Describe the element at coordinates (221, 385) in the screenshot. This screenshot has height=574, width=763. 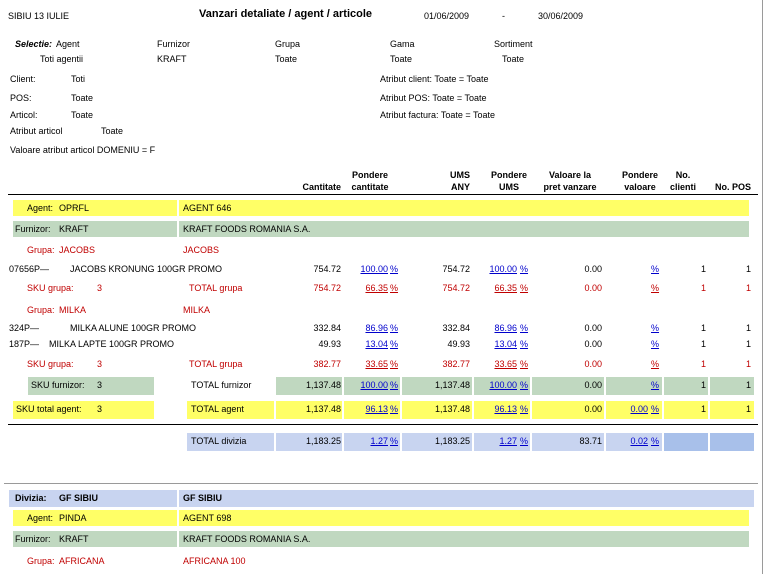
I see `total-furnizor-label: TOTAL furnizor` at that location.